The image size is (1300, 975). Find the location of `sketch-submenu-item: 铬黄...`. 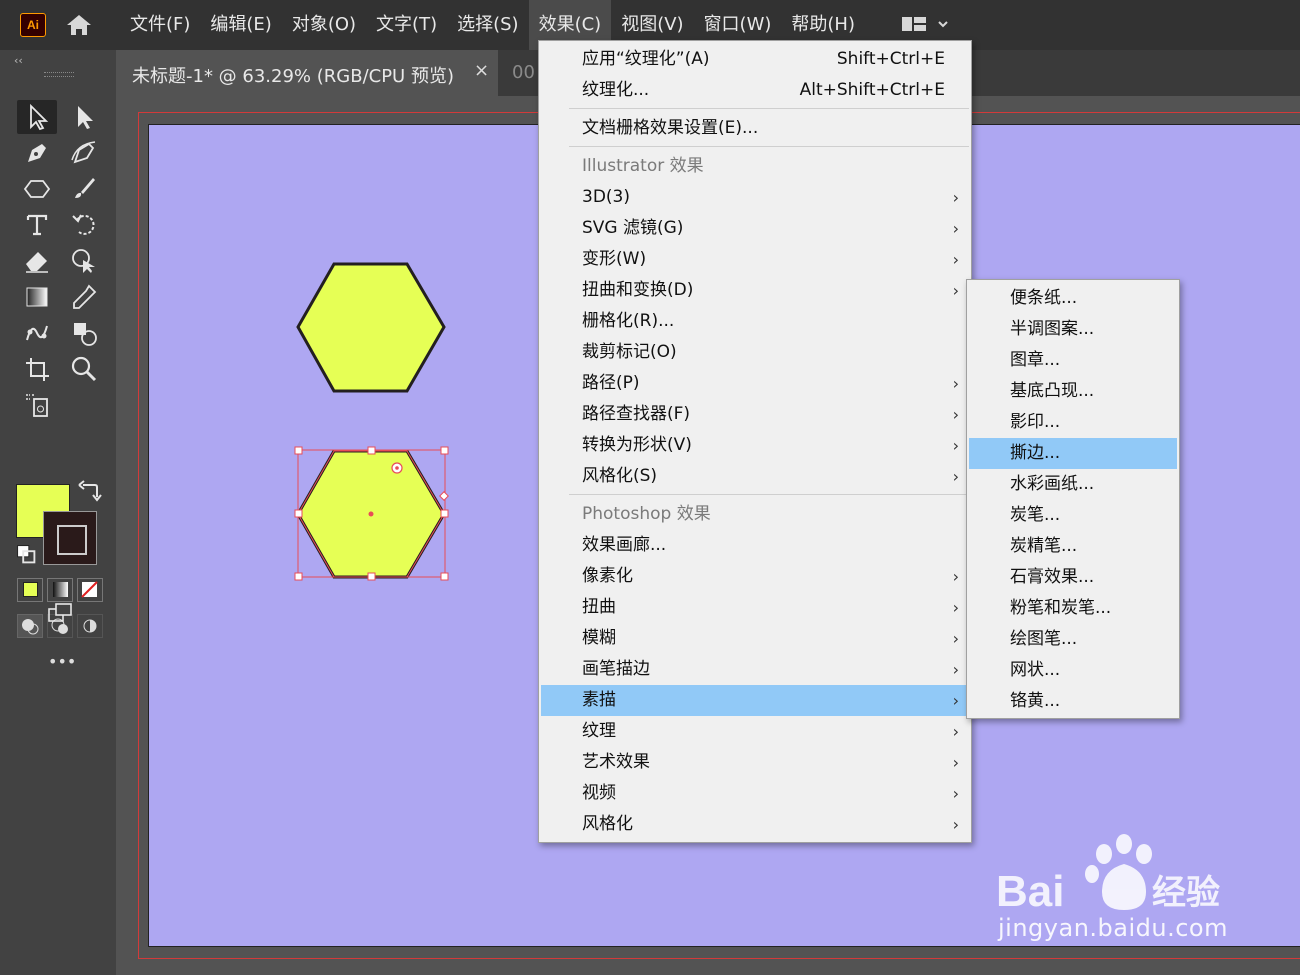

sketch-submenu-item: 铬黄... is located at coordinates (1073, 701).